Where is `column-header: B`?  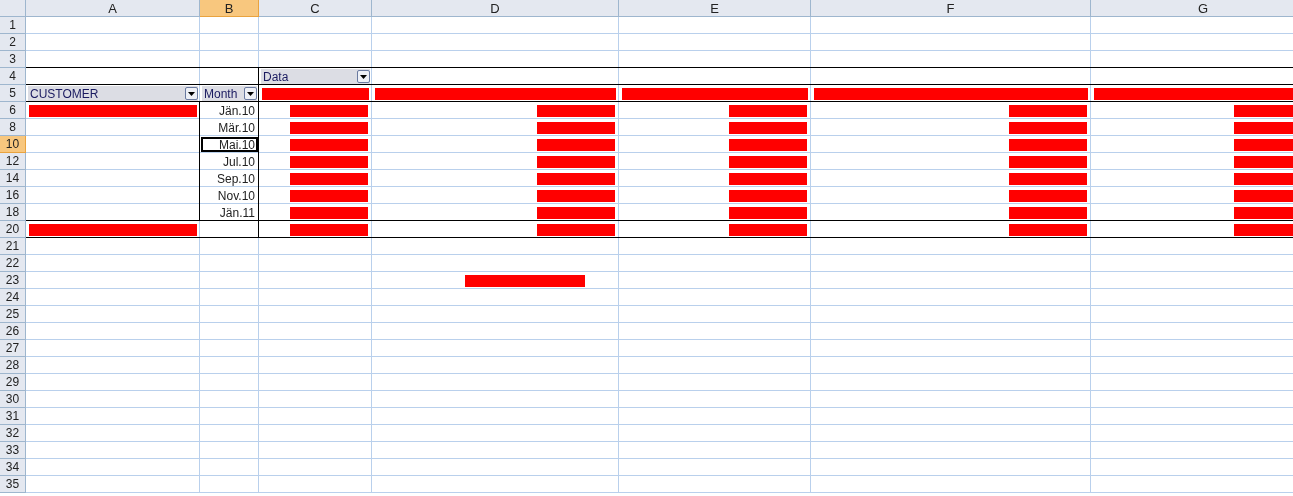 column-header: B is located at coordinates (229, 8).